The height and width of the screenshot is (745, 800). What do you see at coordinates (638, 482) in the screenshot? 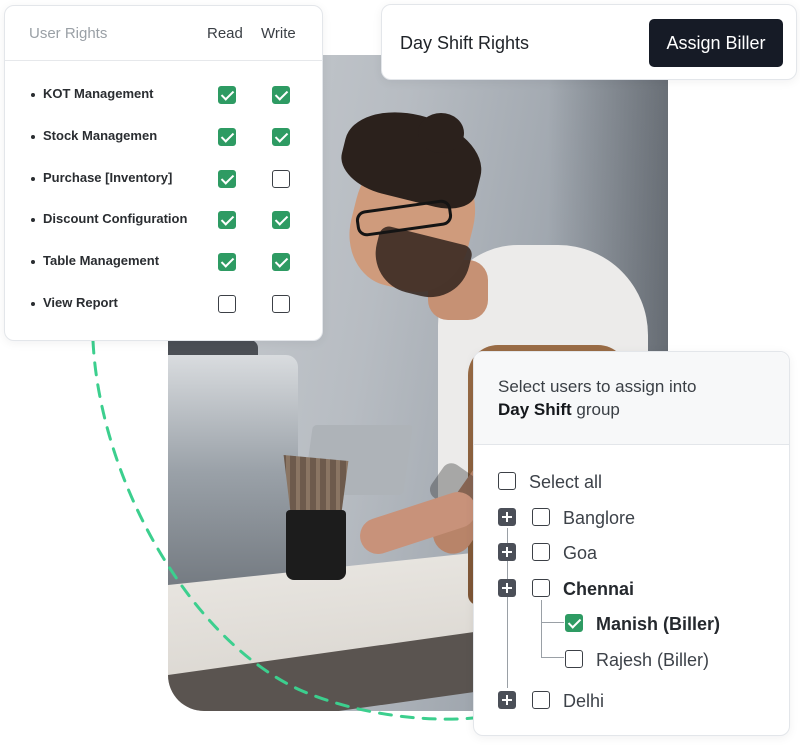
I see `select-all-row: Select all` at bounding box center [638, 482].